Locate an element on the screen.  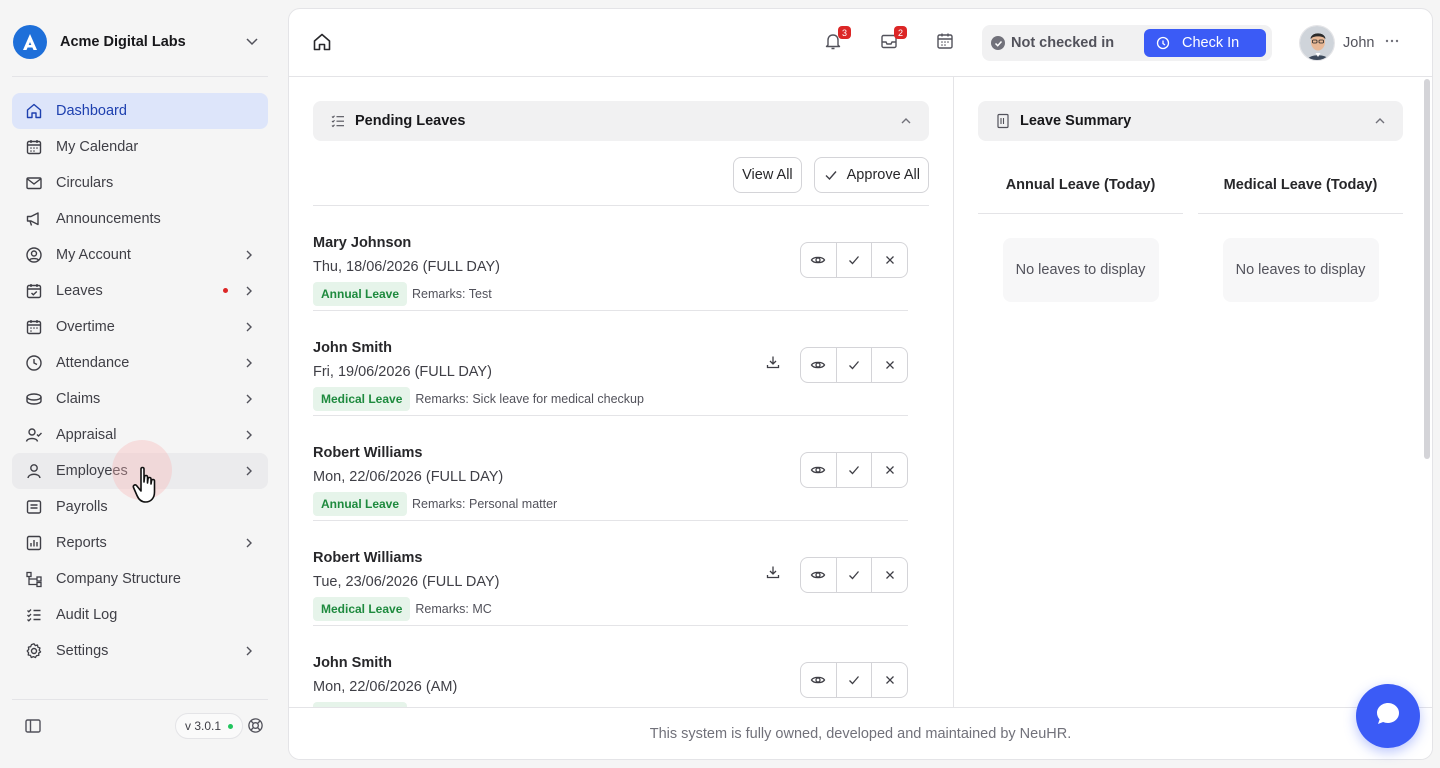
check-in-button: Check In is located at coordinates (1205, 43).